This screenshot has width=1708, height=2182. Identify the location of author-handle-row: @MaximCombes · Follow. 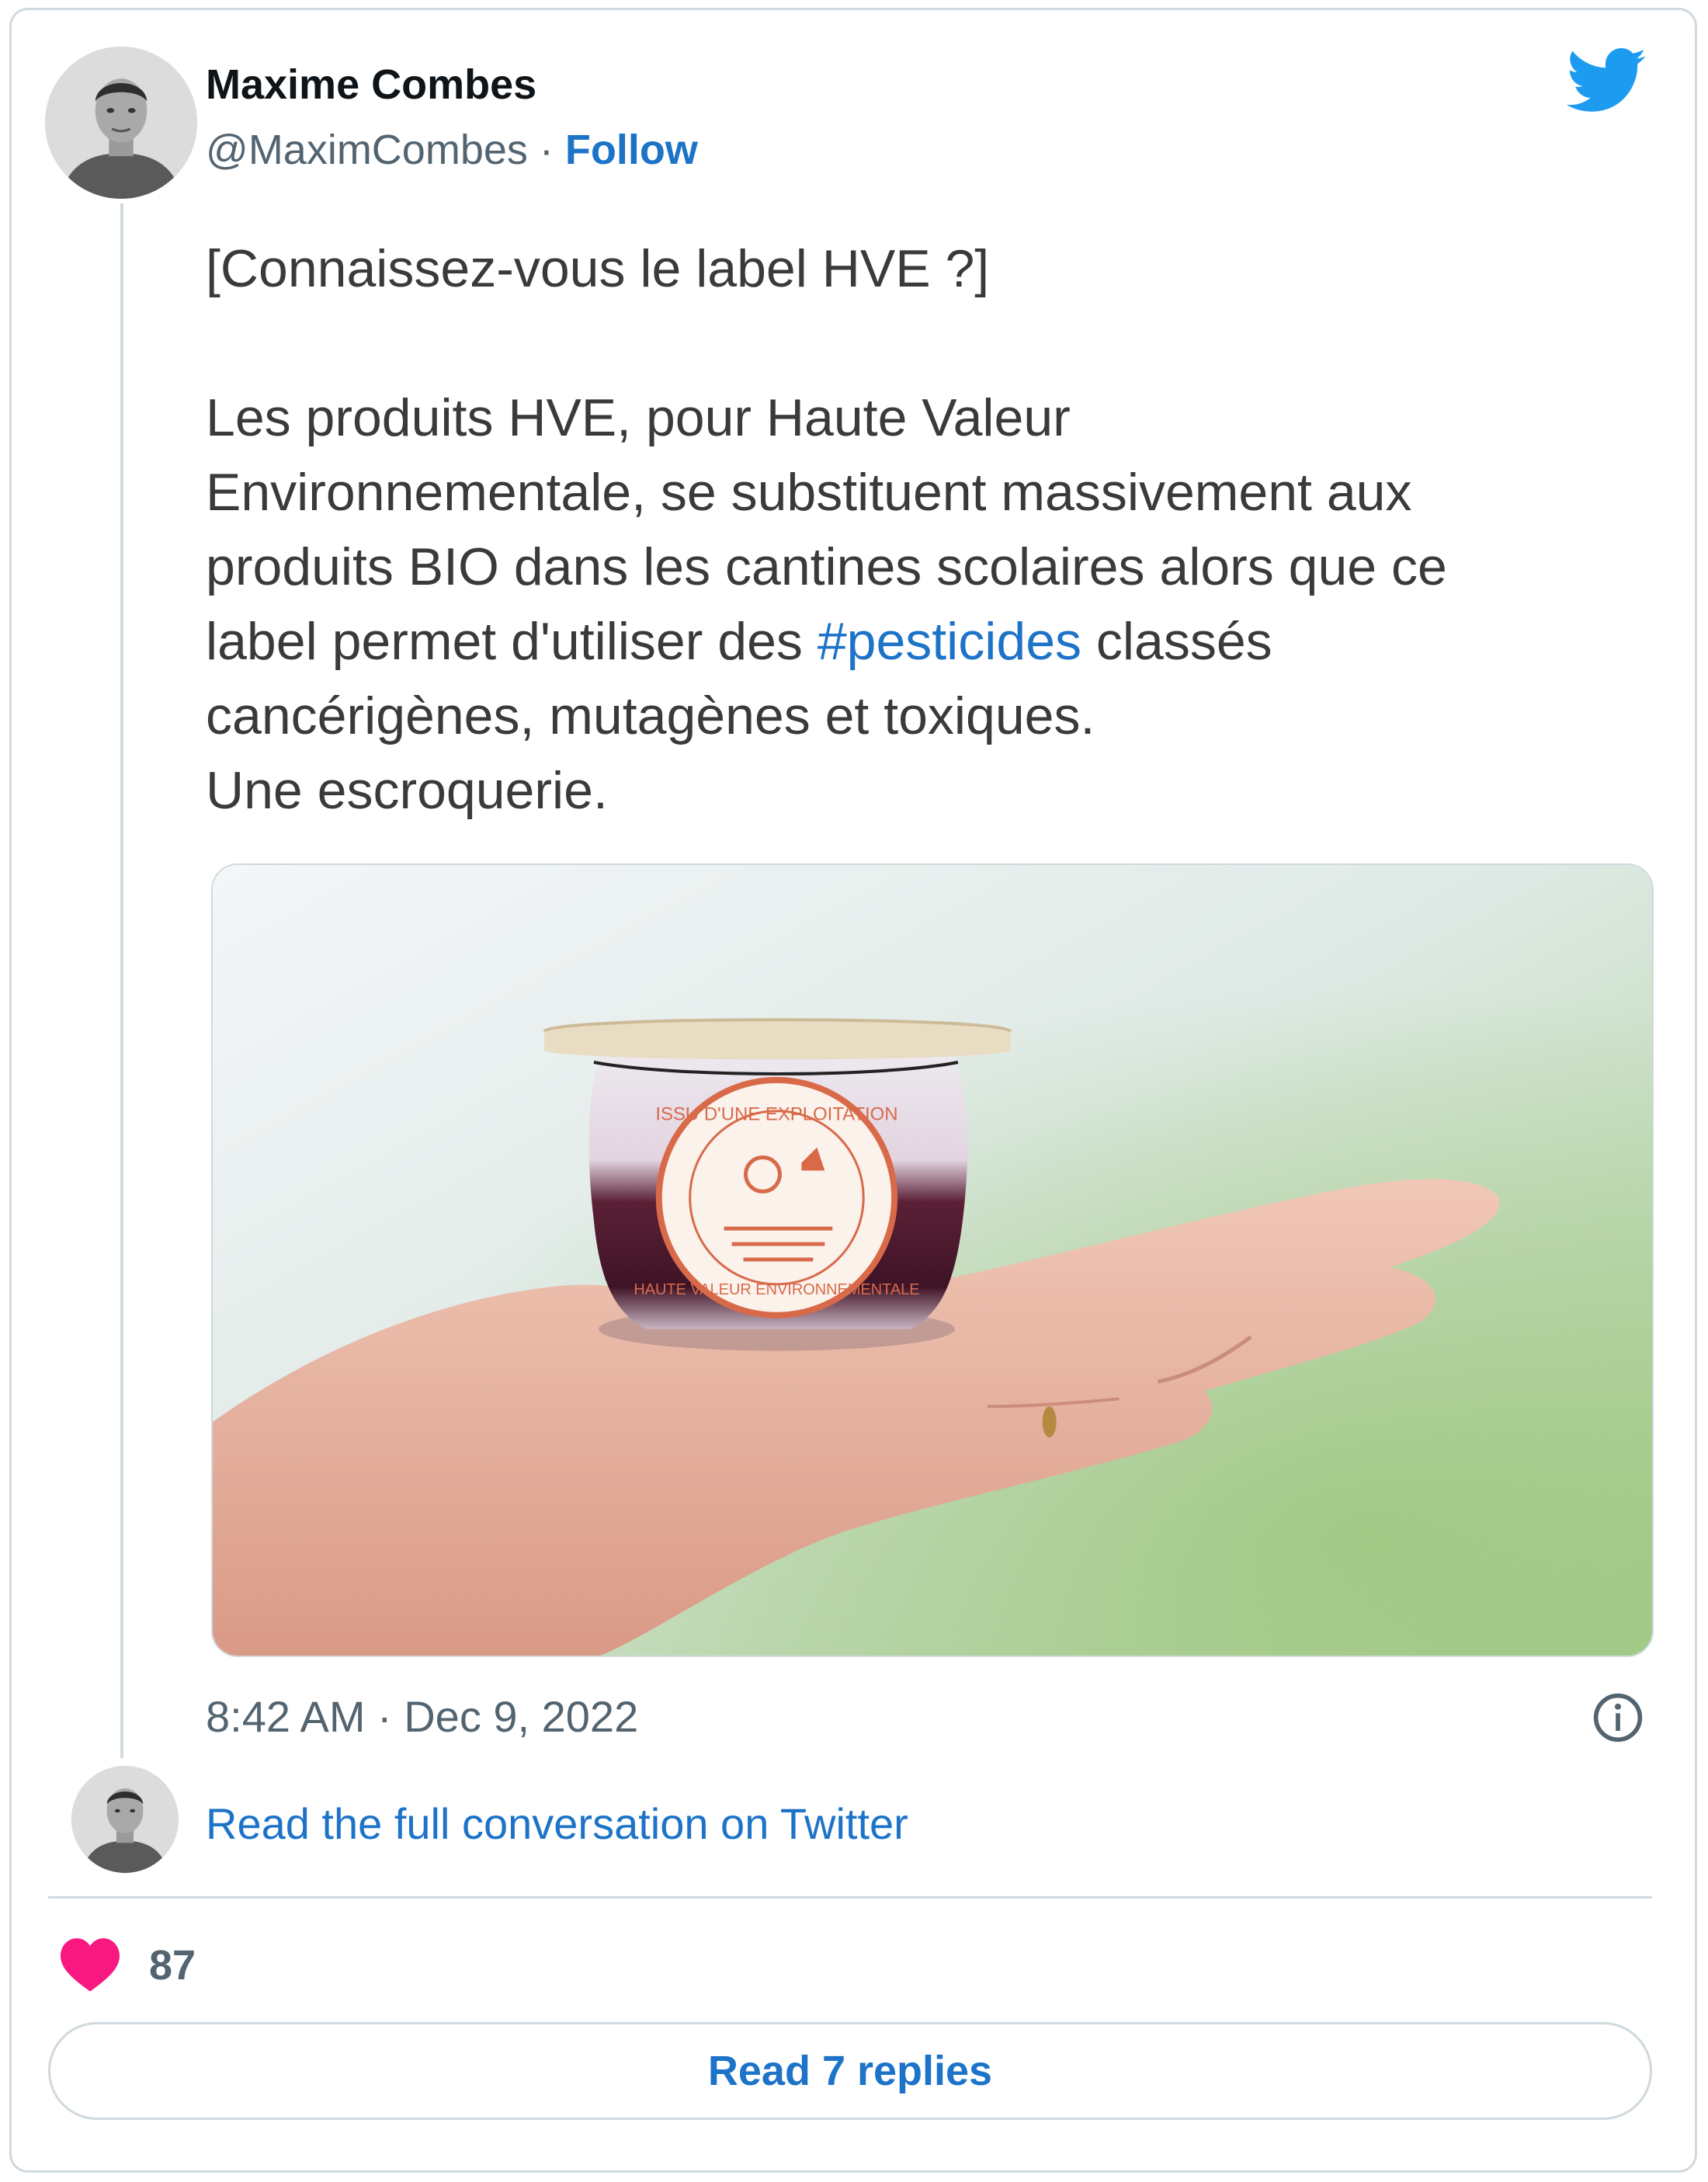
(452, 150).